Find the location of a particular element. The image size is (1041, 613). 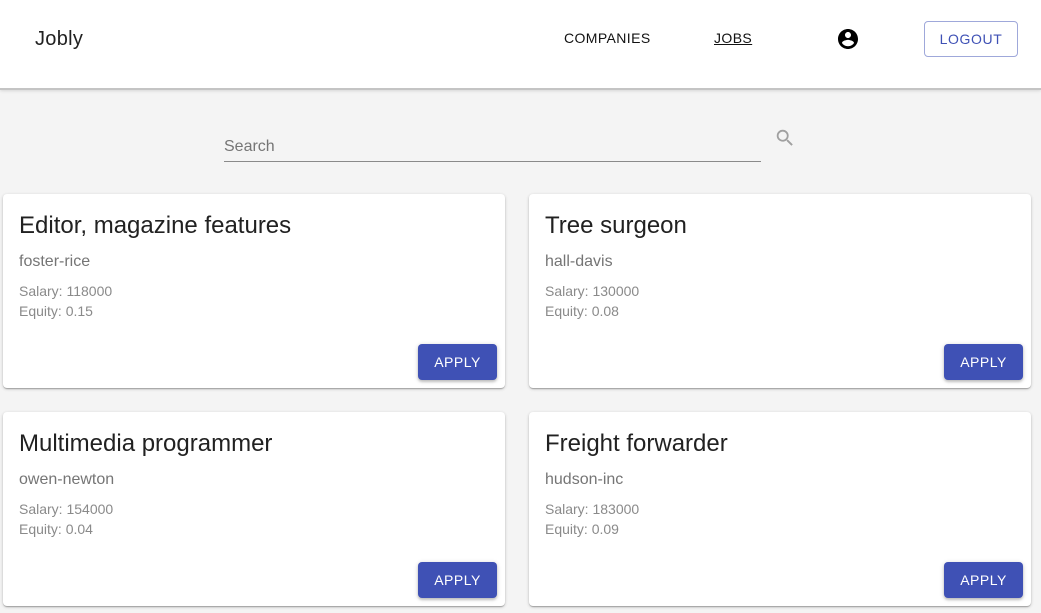

nav-jobs: JOBS is located at coordinates (733, 38).